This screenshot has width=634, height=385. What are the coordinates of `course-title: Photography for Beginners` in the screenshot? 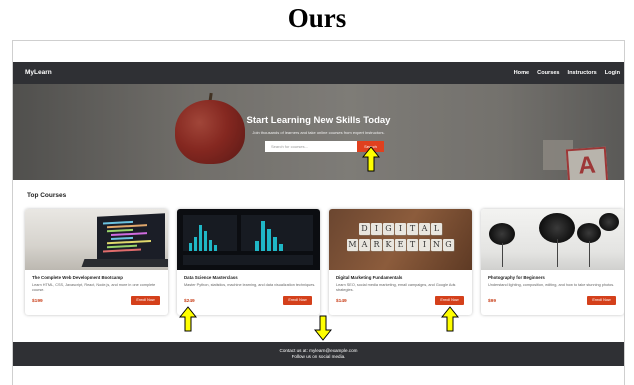 It's located at (516, 277).